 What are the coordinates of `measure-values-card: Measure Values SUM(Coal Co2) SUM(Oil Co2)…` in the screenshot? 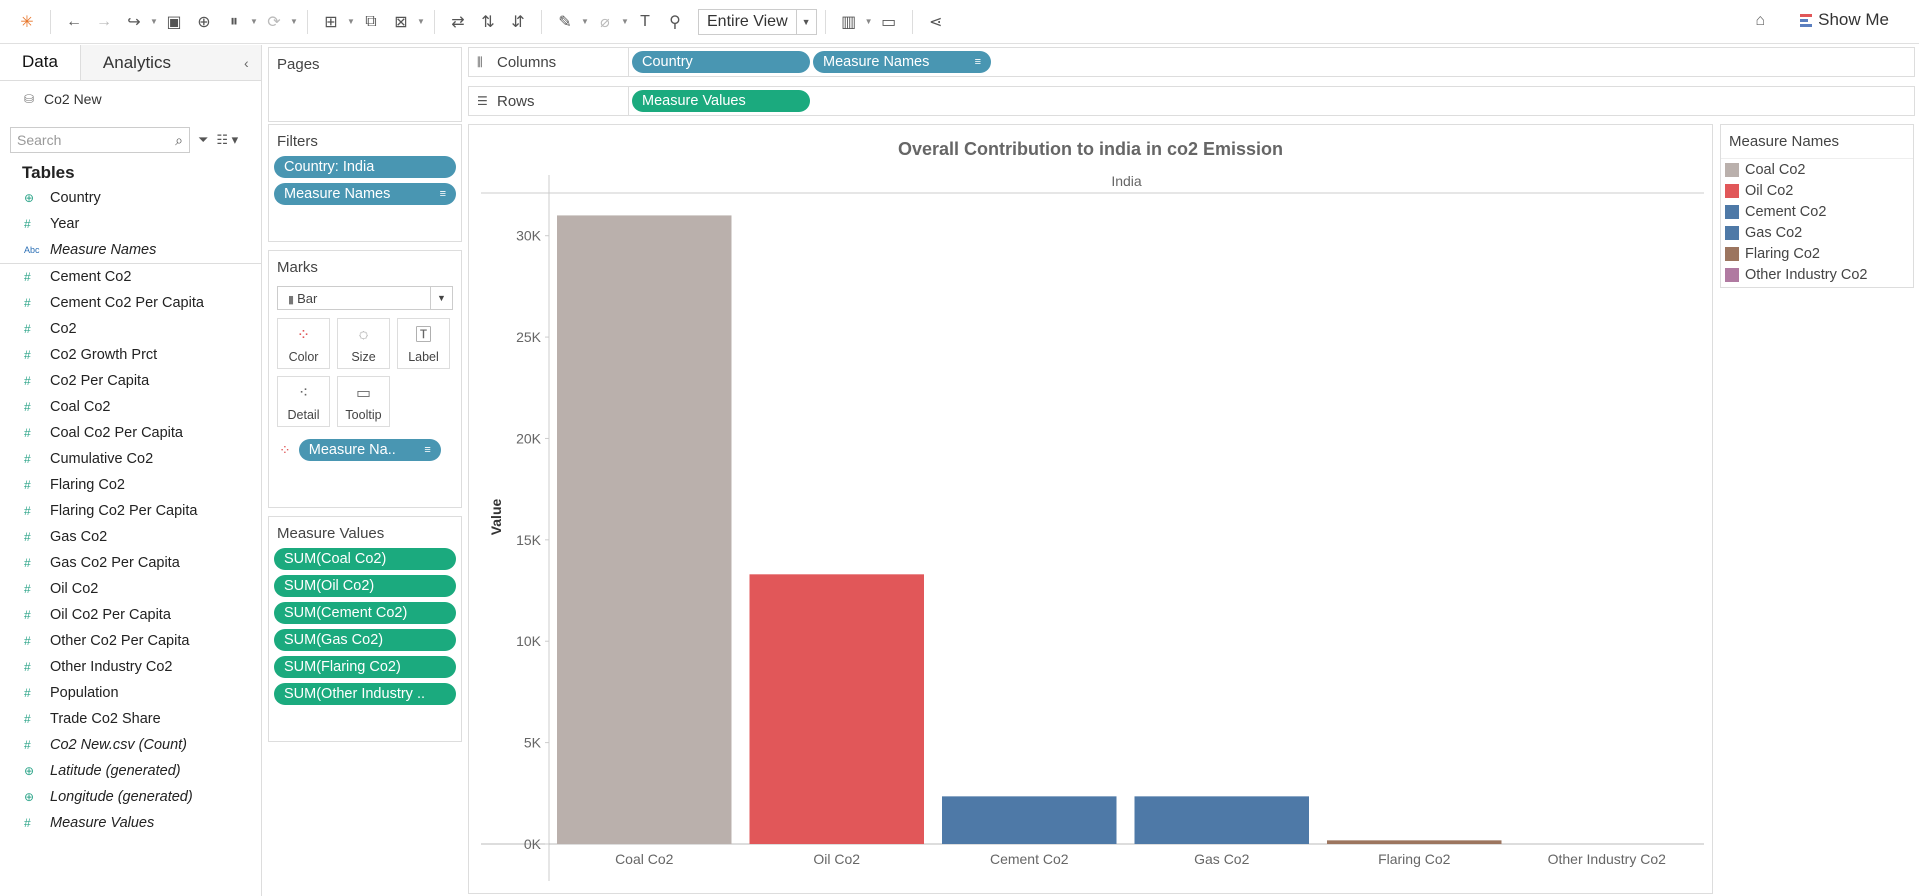 It's located at (365, 629).